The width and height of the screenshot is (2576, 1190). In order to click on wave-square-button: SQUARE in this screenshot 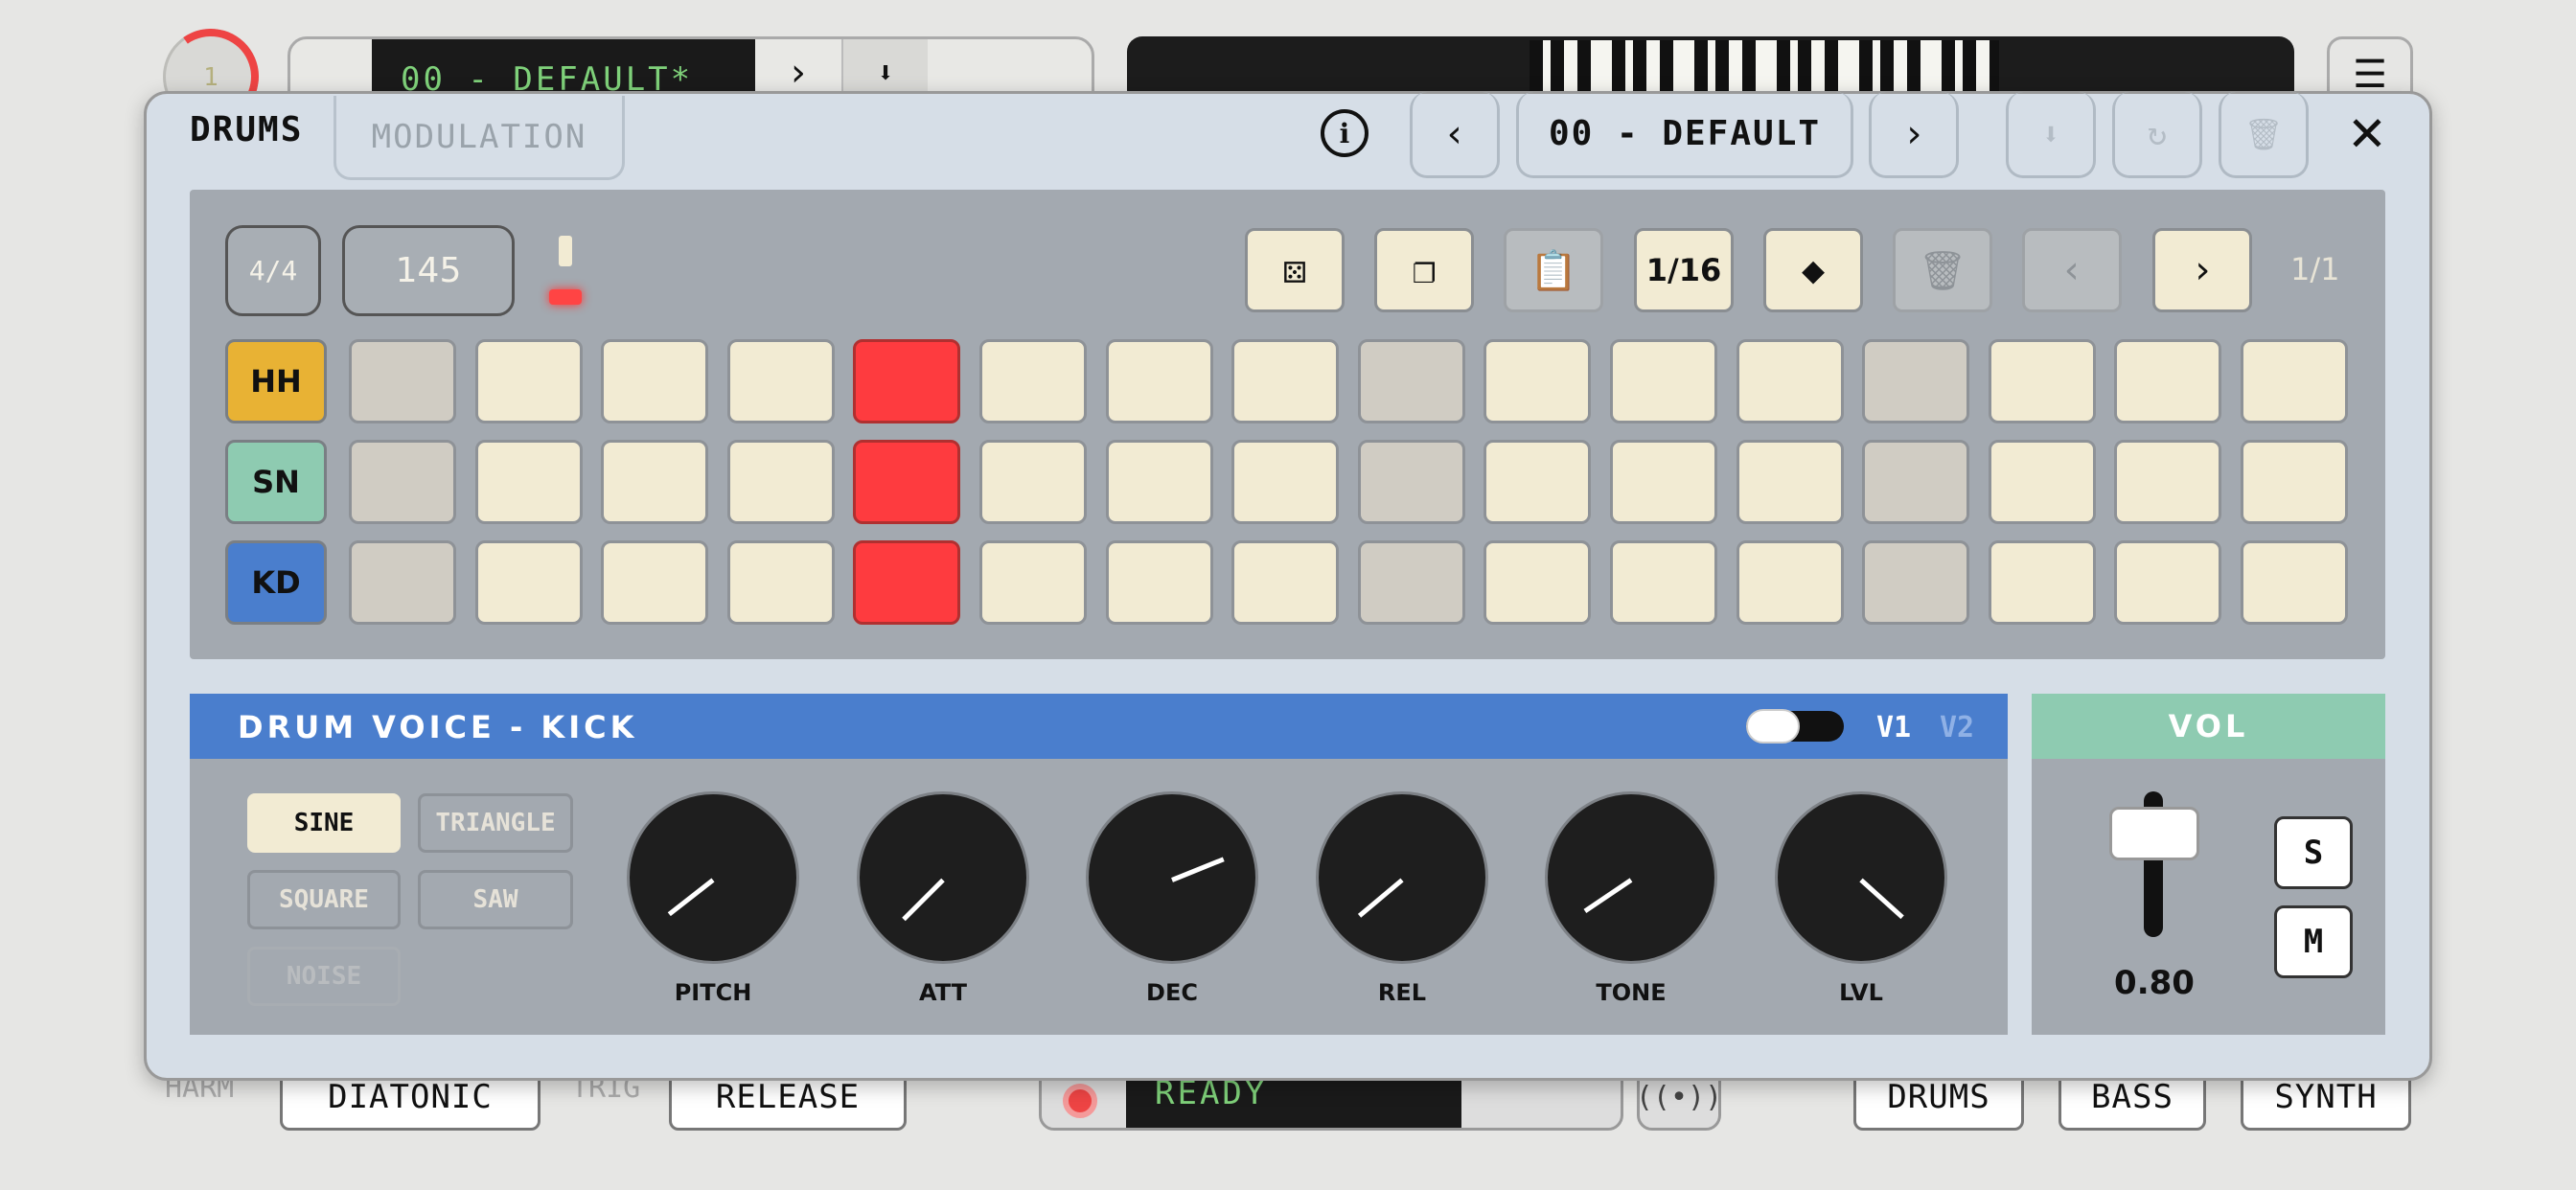, I will do `click(324, 900)`.